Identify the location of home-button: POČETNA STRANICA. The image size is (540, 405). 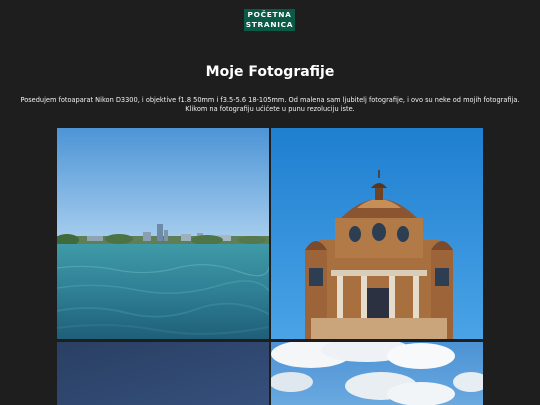
(269, 20).